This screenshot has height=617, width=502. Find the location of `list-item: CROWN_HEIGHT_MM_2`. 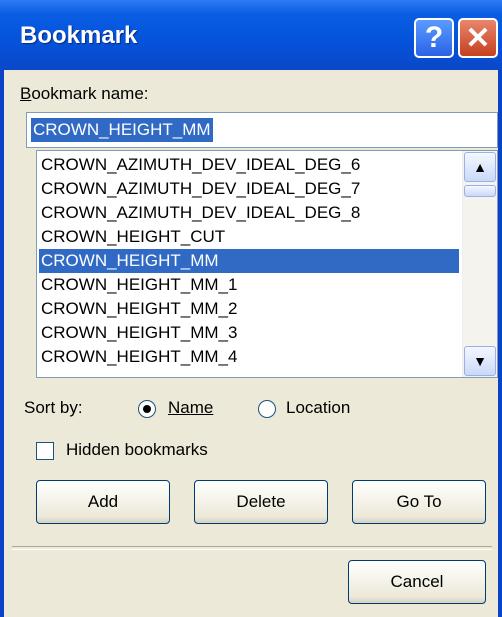

list-item: CROWN_HEIGHT_MM_2 is located at coordinates (249, 309).